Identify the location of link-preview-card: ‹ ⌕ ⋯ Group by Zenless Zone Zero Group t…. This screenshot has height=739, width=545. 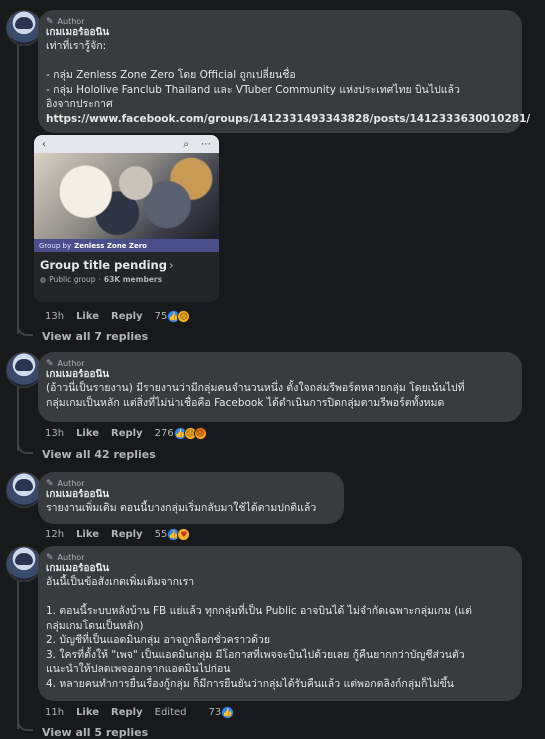
(126, 218).